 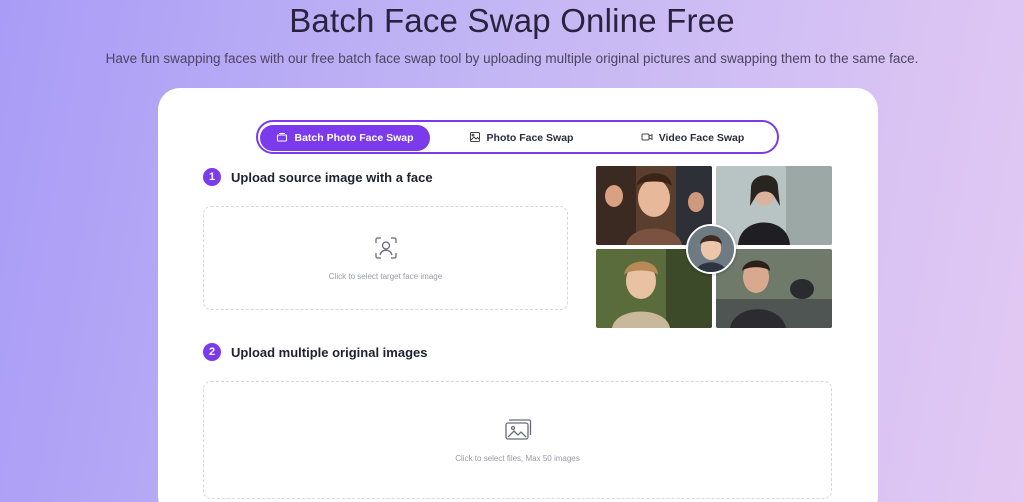 What do you see at coordinates (386, 250) in the screenshot?
I see `face-scan-icon` at bounding box center [386, 250].